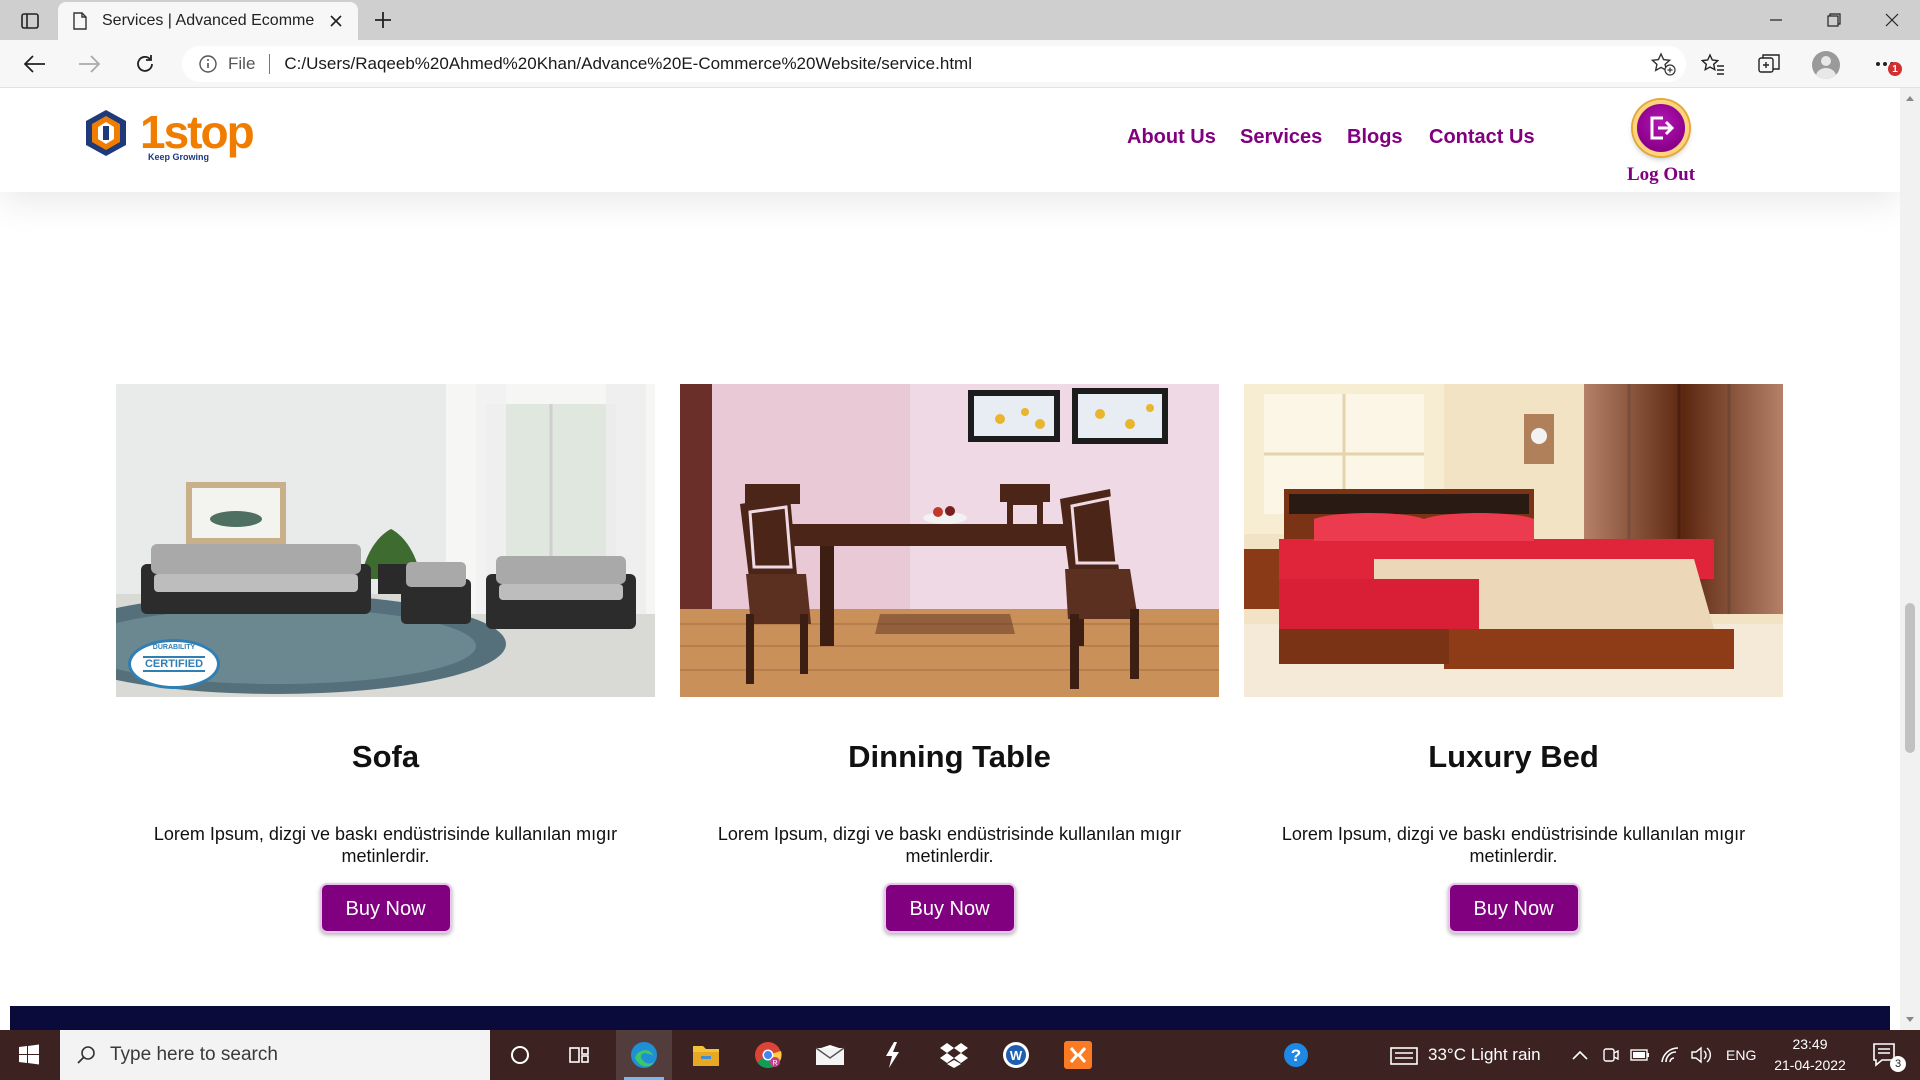  What do you see at coordinates (1810, 1065) in the screenshot?
I see `clock-date: 21-04-2022` at bounding box center [1810, 1065].